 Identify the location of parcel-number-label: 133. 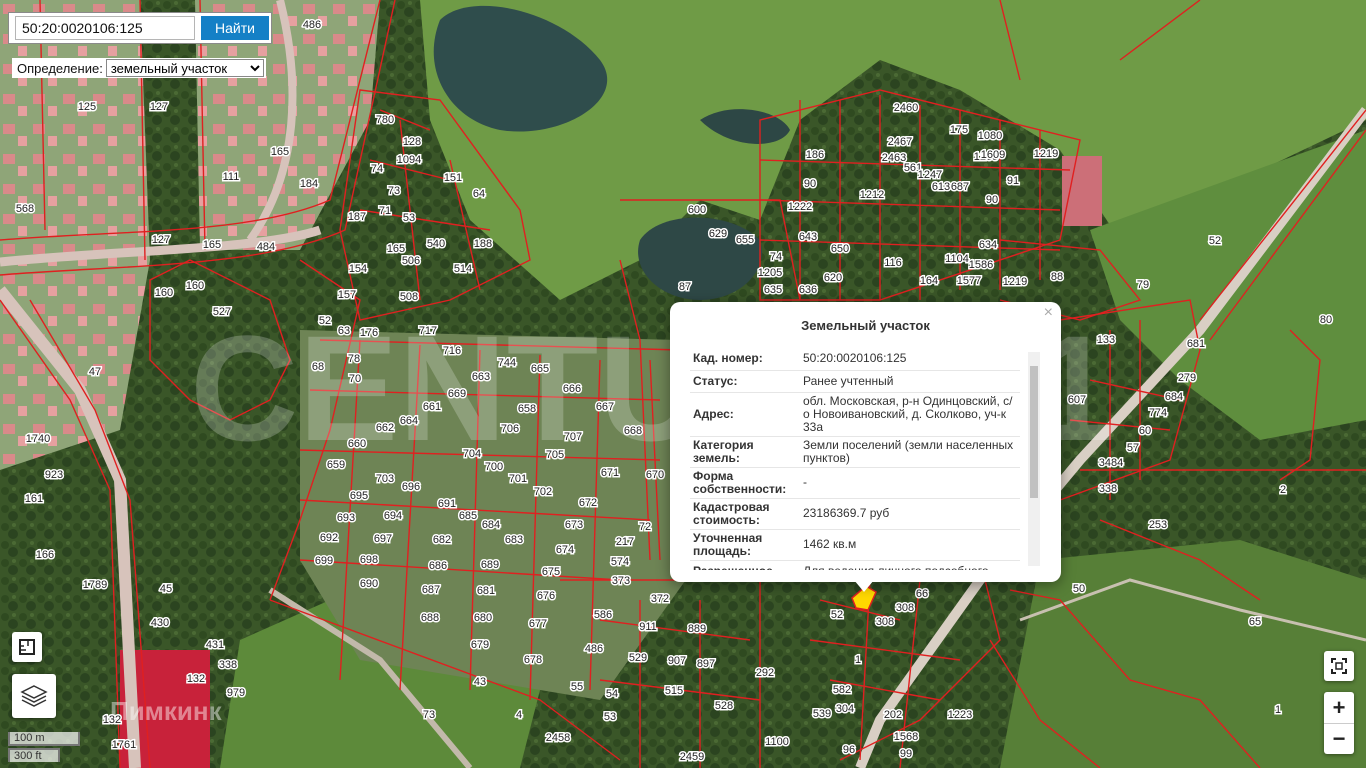
(1106, 340).